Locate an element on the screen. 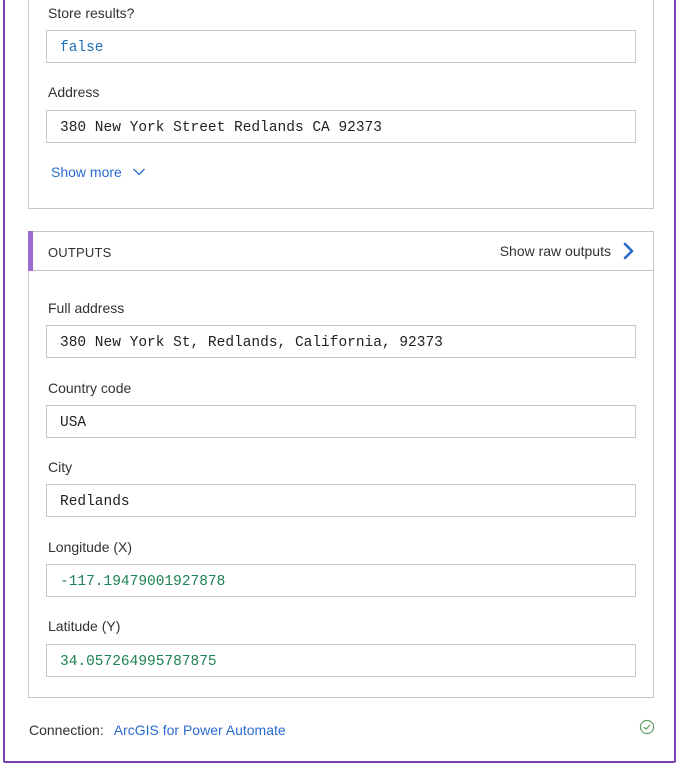 This screenshot has height=765, width=679. address-field: 380 New York Street Redlands CA 92373 is located at coordinates (341, 126).